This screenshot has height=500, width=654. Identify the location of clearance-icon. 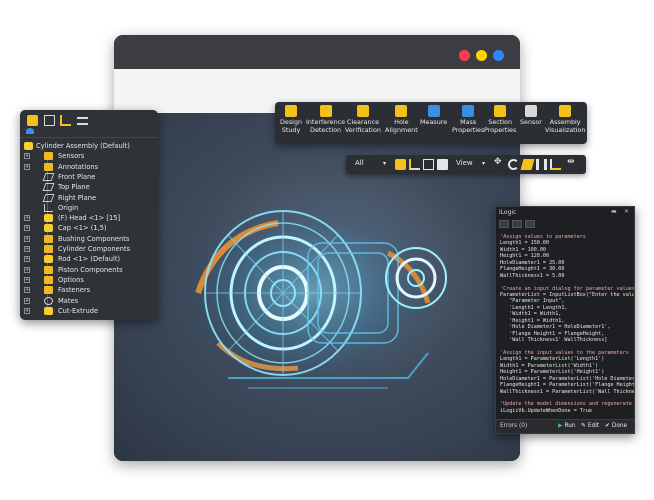
(362, 111).